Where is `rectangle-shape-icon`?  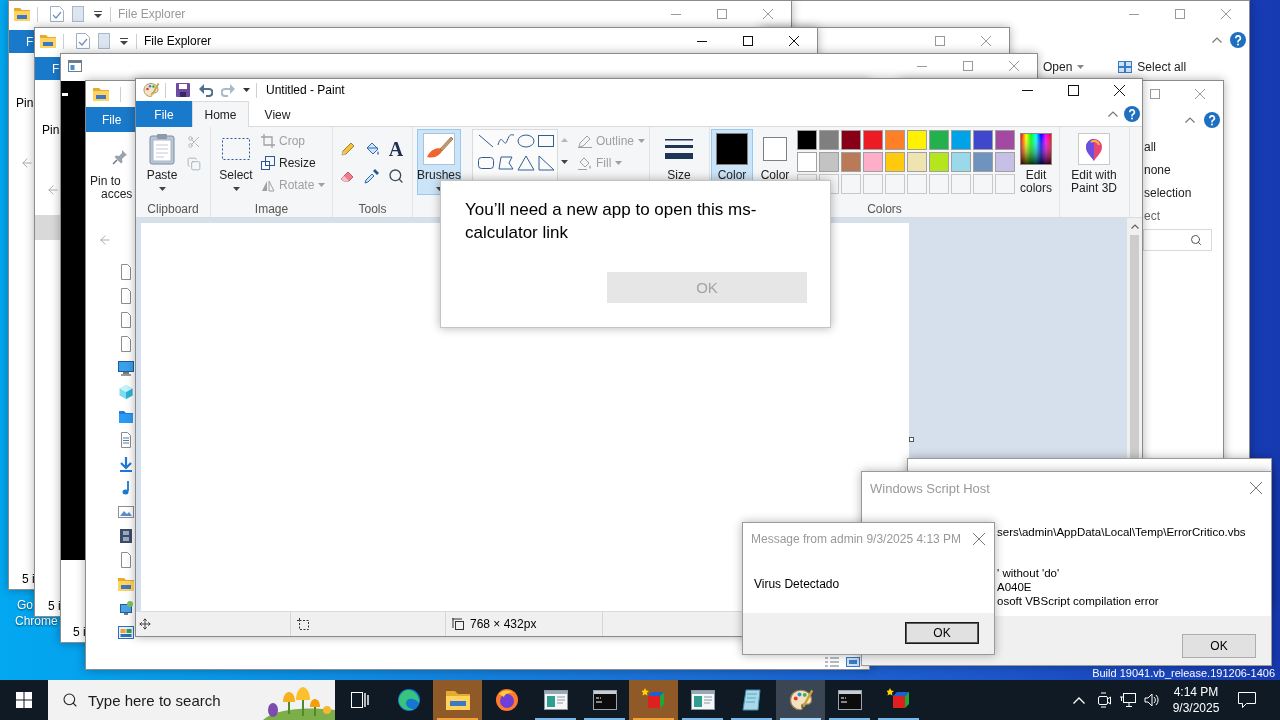
rectangle-shape-icon is located at coordinates (546, 141).